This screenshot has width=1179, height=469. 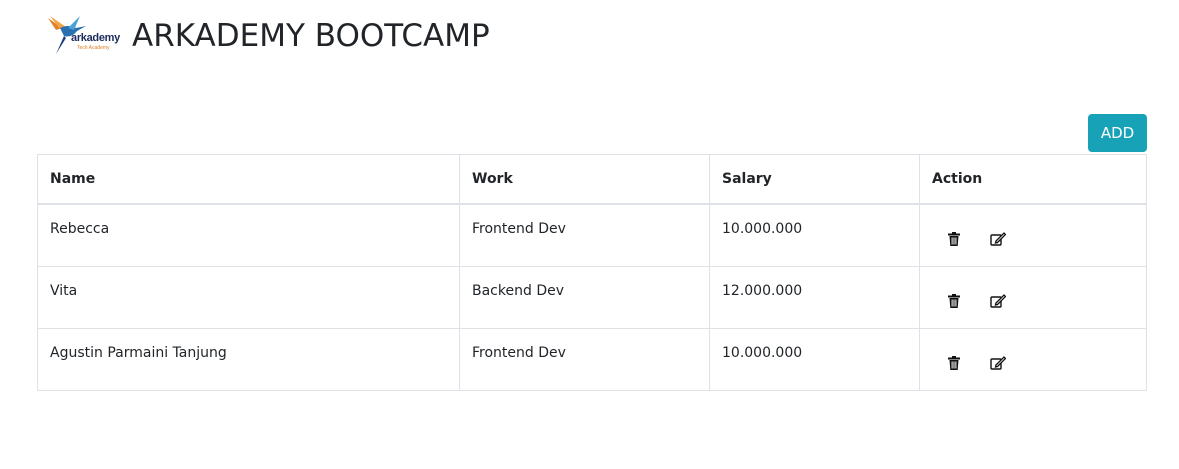 I want to click on table-header: Name Work Salary Action, so click(x=592, y=179).